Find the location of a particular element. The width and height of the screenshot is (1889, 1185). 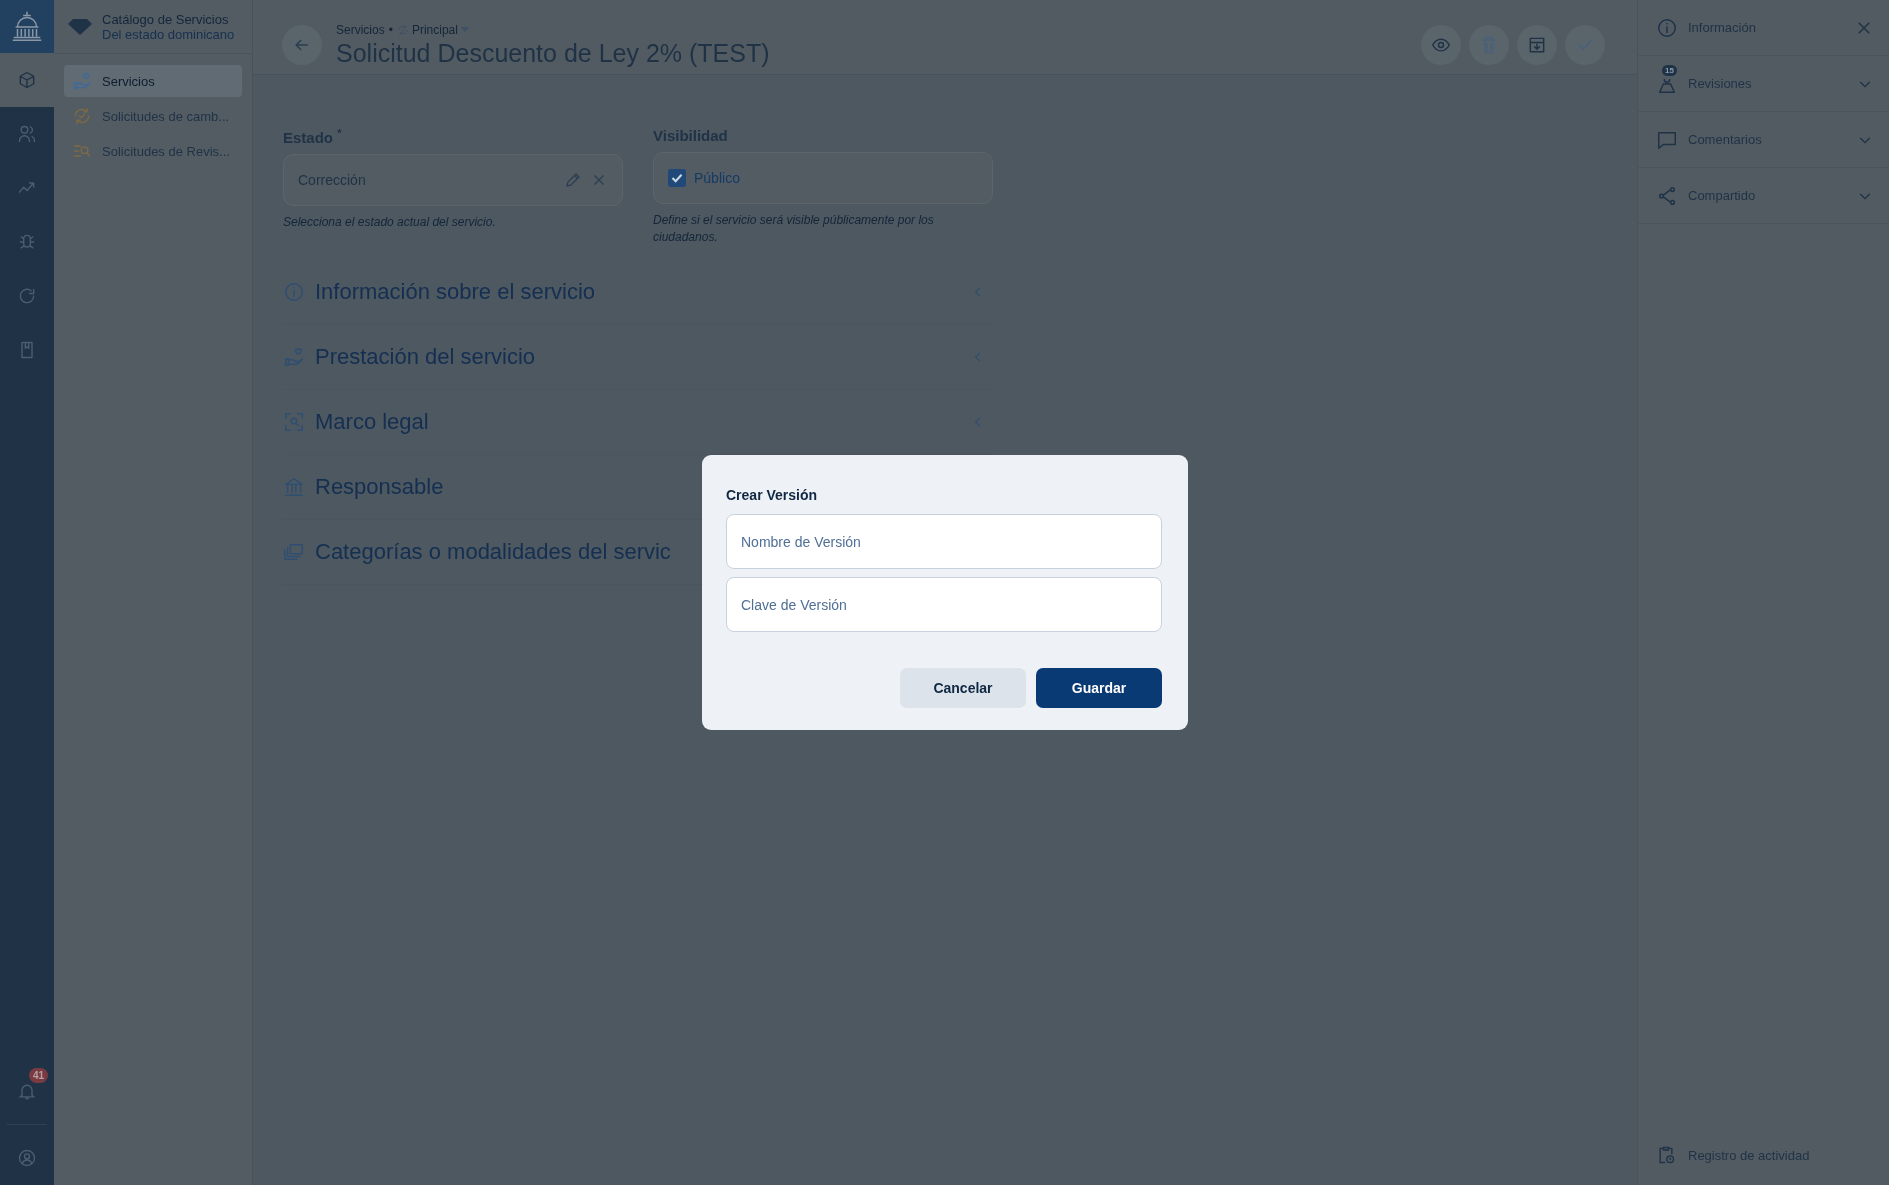

dialog-title: Crear Versión is located at coordinates (772, 495).